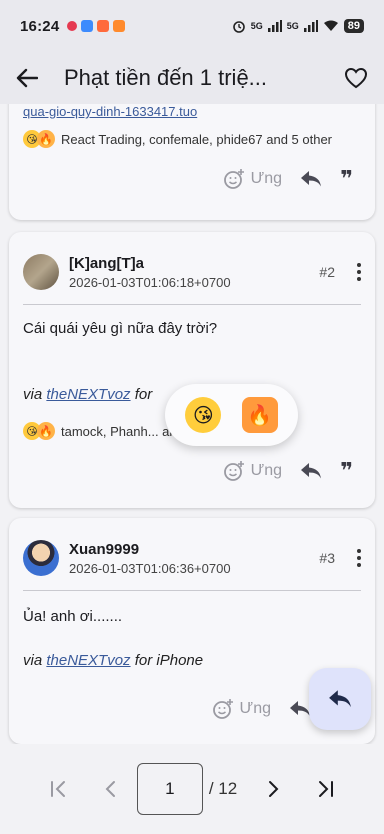 Image resolution: width=384 pixels, height=834 pixels. What do you see at coordinates (238, 27) in the screenshot?
I see `alarm-icon` at bounding box center [238, 27].